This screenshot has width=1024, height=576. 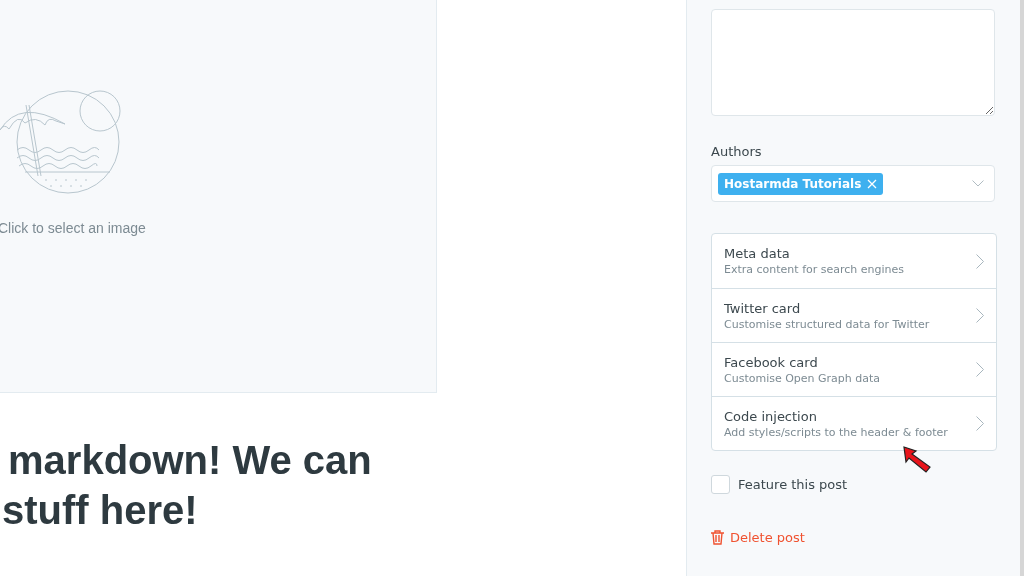 I want to click on settings-menu-item: Twitter card Customise structured data for Twitter, so click(x=854, y=315).